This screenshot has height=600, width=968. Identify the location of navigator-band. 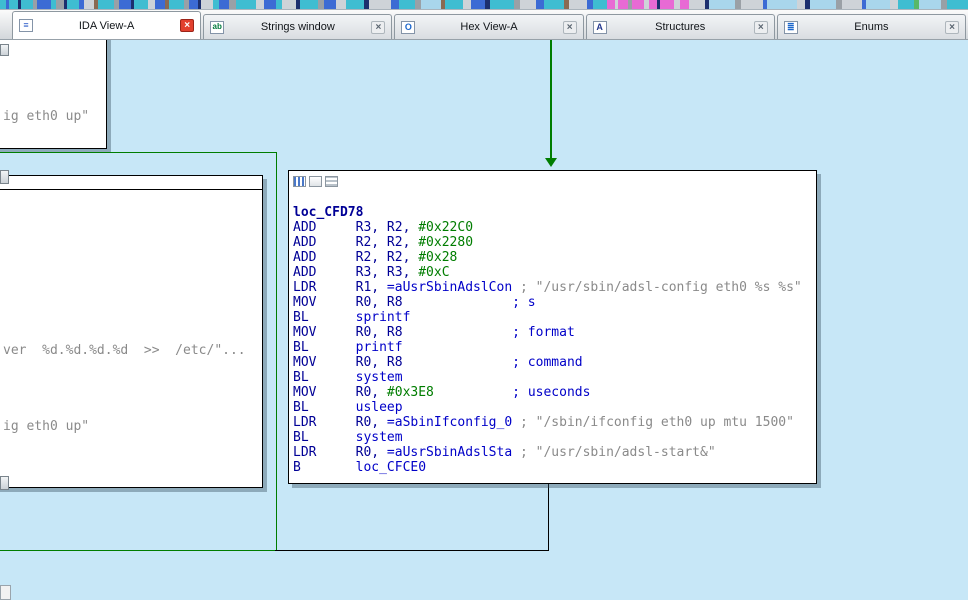
(484, 5).